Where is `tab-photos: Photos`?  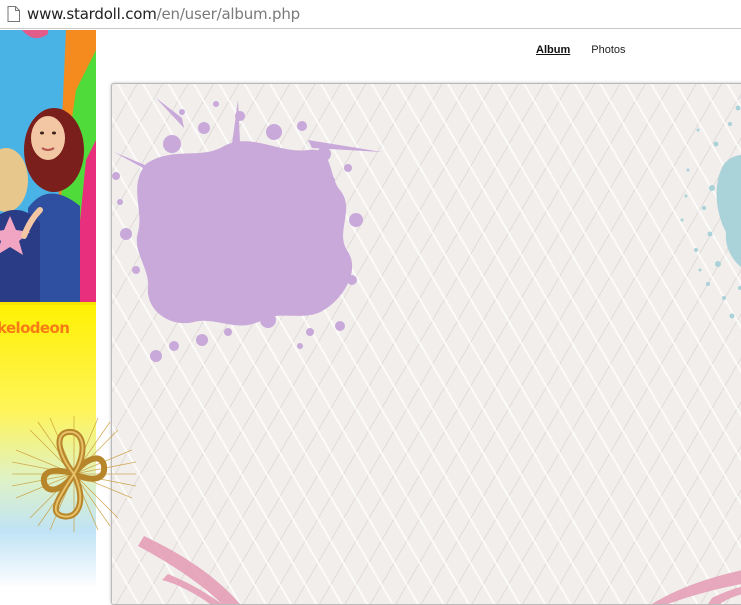 tab-photos: Photos is located at coordinates (608, 50).